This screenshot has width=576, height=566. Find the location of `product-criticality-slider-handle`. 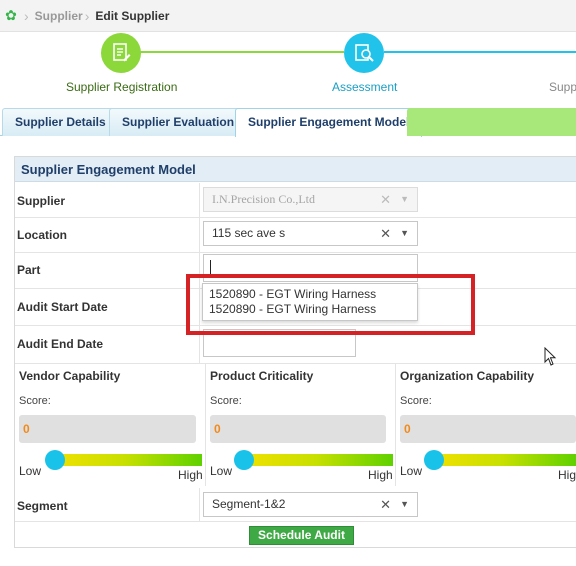

product-criticality-slider-handle is located at coordinates (244, 460).